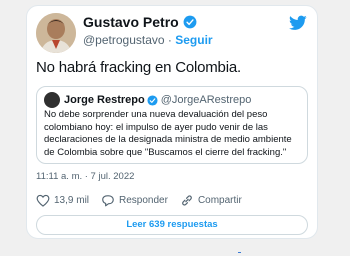 The image size is (350, 256). I want to click on share-link-icon, so click(187, 200).